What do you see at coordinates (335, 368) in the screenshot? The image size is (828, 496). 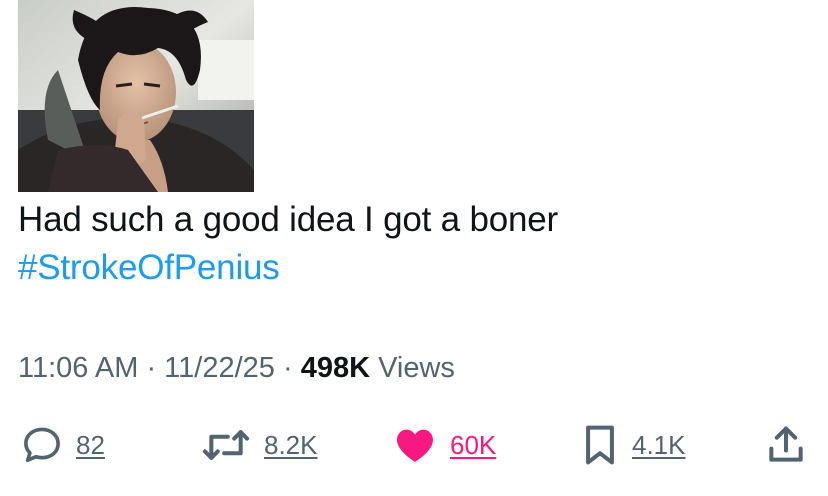 I see `views-count: 498K` at bounding box center [335, 368].